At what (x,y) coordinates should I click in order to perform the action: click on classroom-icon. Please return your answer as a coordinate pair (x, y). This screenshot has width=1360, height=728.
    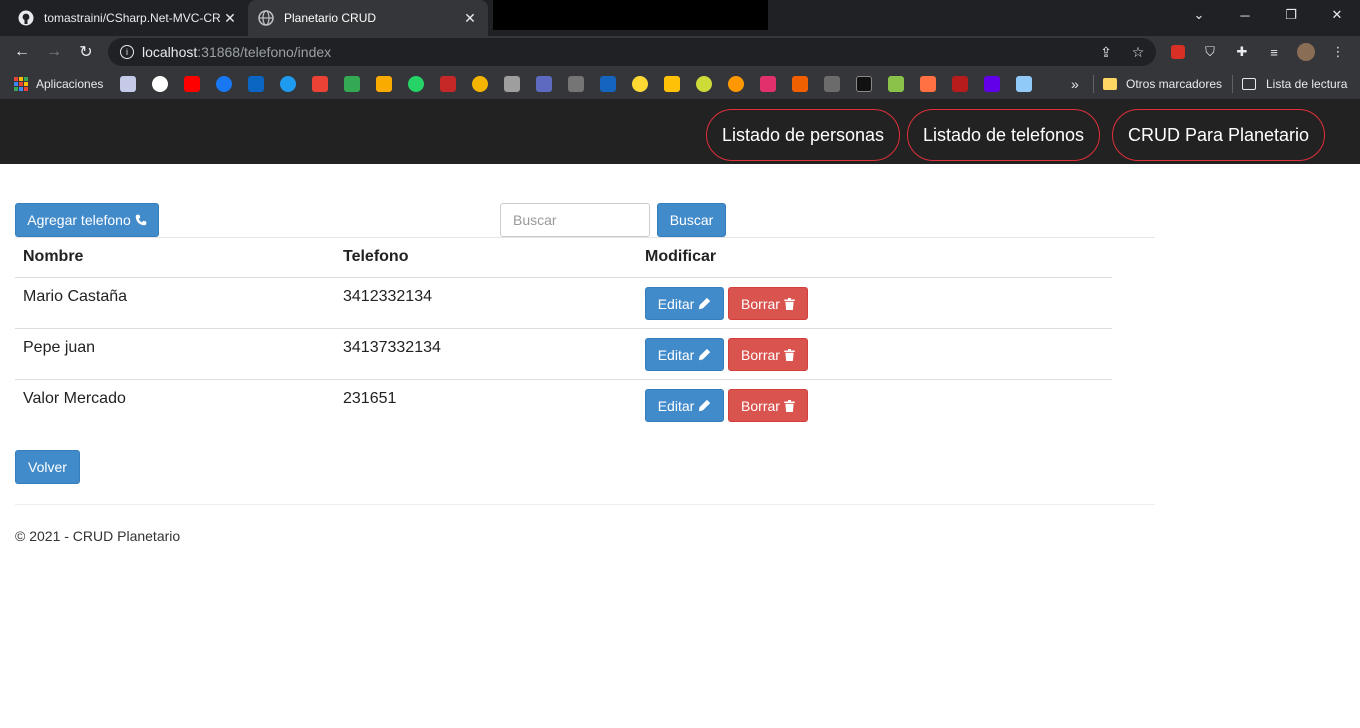
    Looking at the image, I should click on (384, 84).